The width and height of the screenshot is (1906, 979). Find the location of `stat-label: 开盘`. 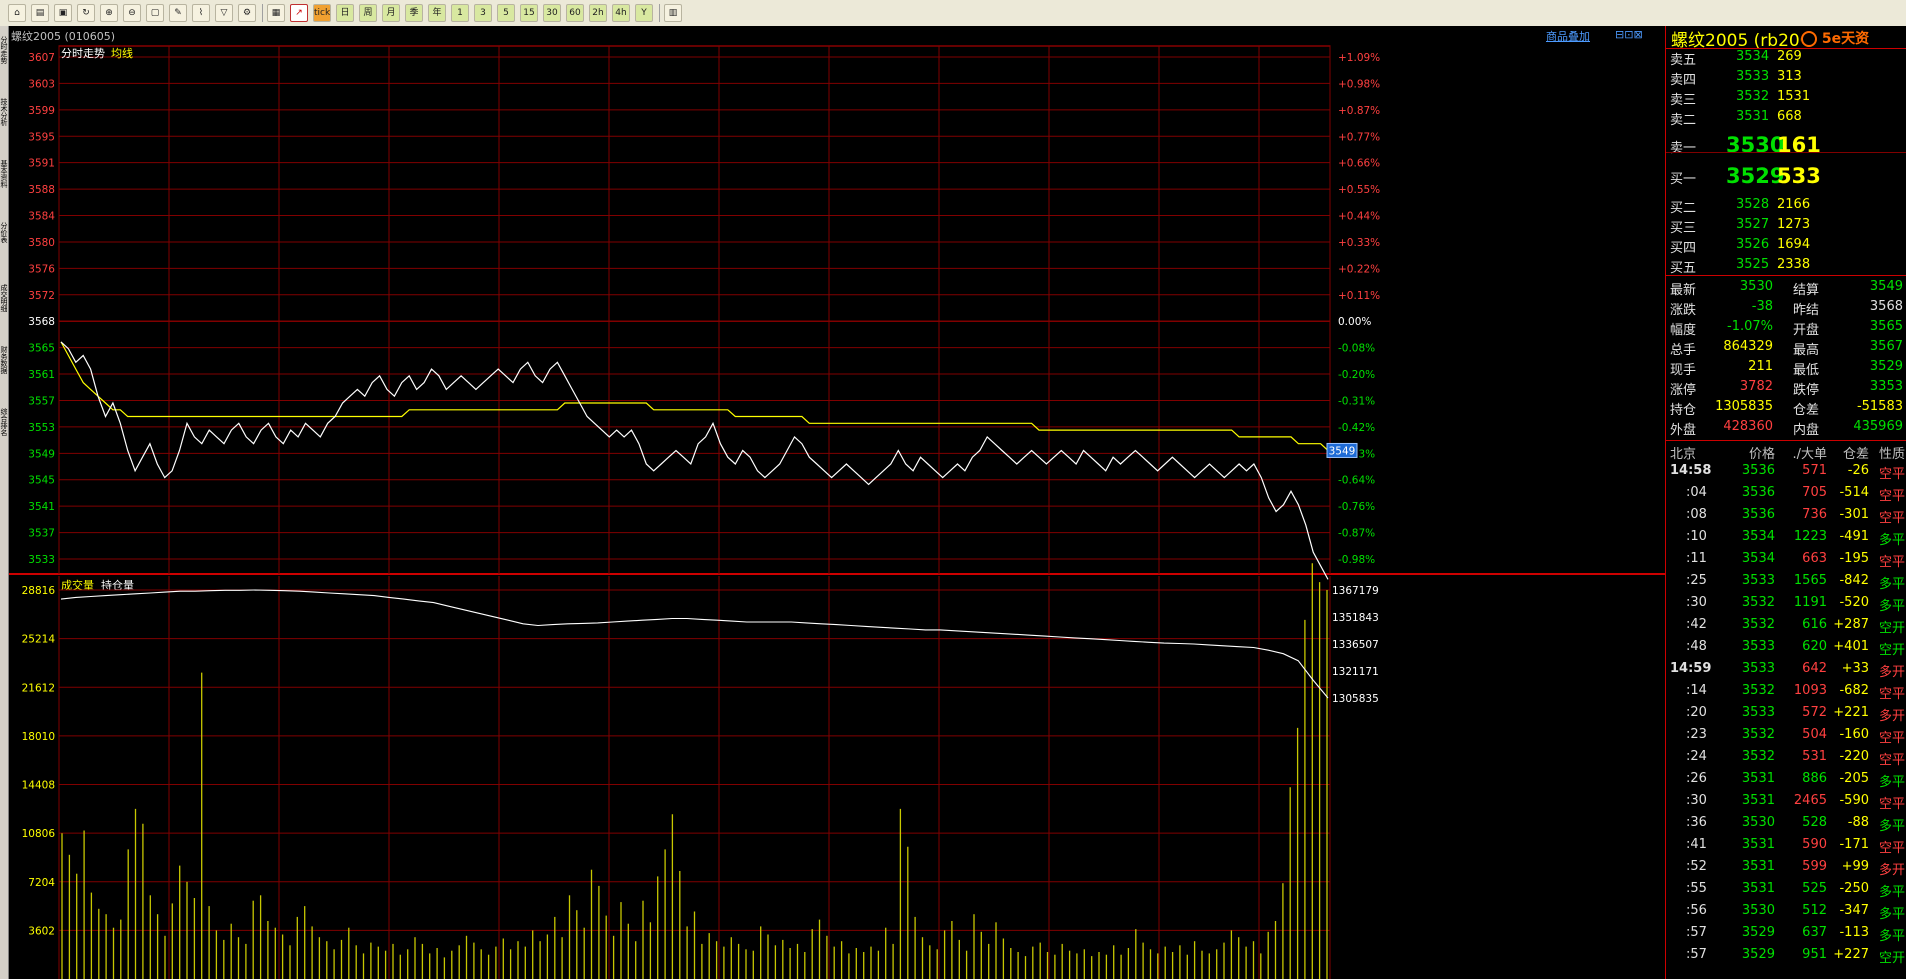

stat-label: 开盘 is located at coordinates (1806, 330).